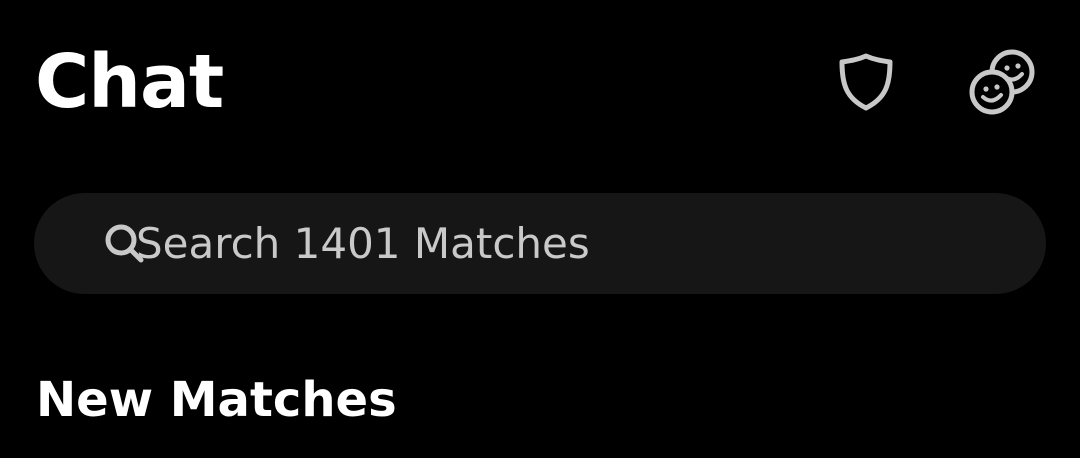  What do you see at coordinates (216, 400) in the screenshot?
I see `new-matches-heading: New Matches` at bounding box center [216, 400].